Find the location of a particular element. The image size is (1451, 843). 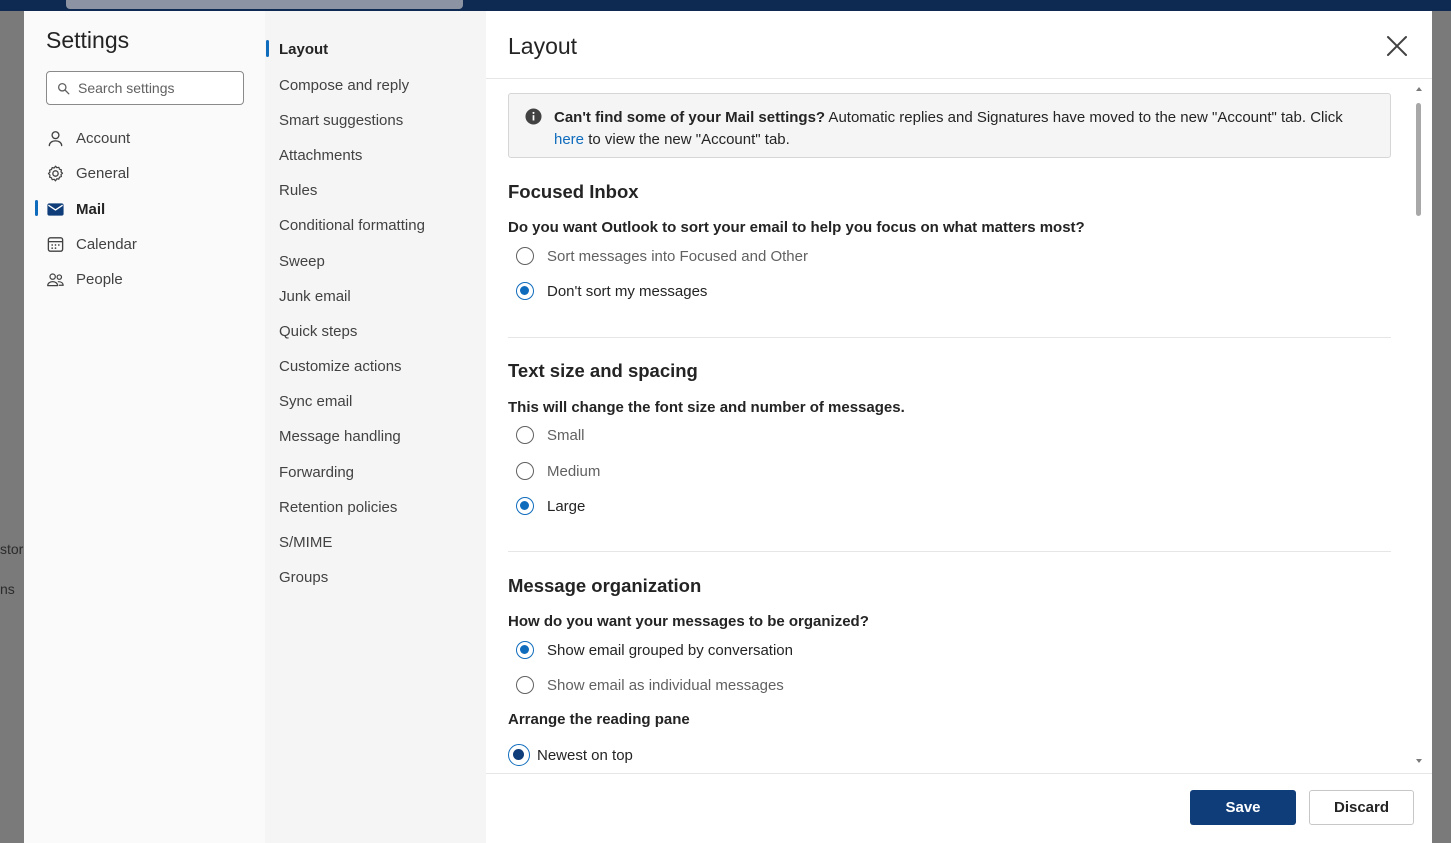

search-settings-box is located at coordinates (145, 88).